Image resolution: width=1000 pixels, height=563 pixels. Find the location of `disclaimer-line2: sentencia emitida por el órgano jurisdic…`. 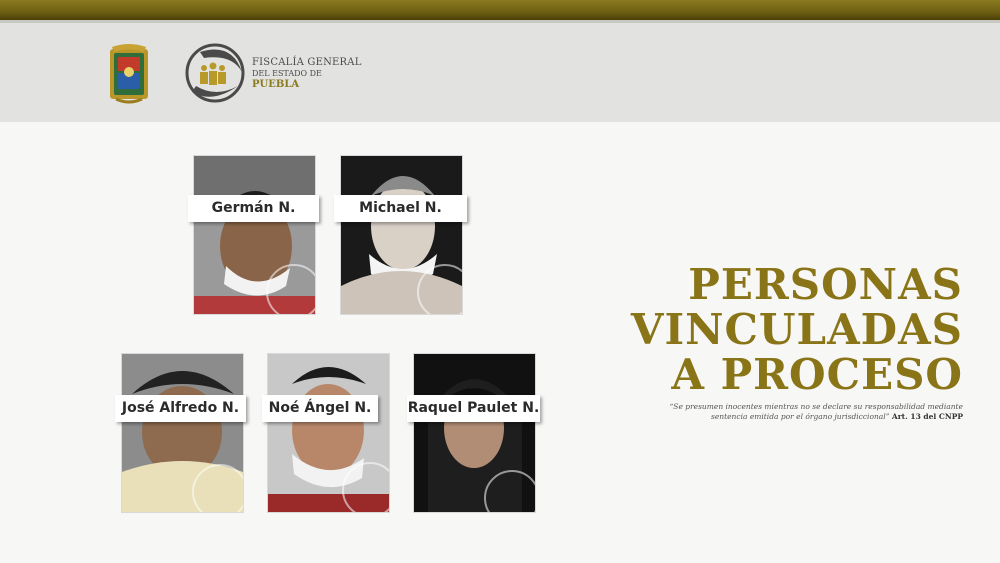

disclaimer-line2: sentencia emitida por el órgano jurisdic… is located at coordinates (800, 416).